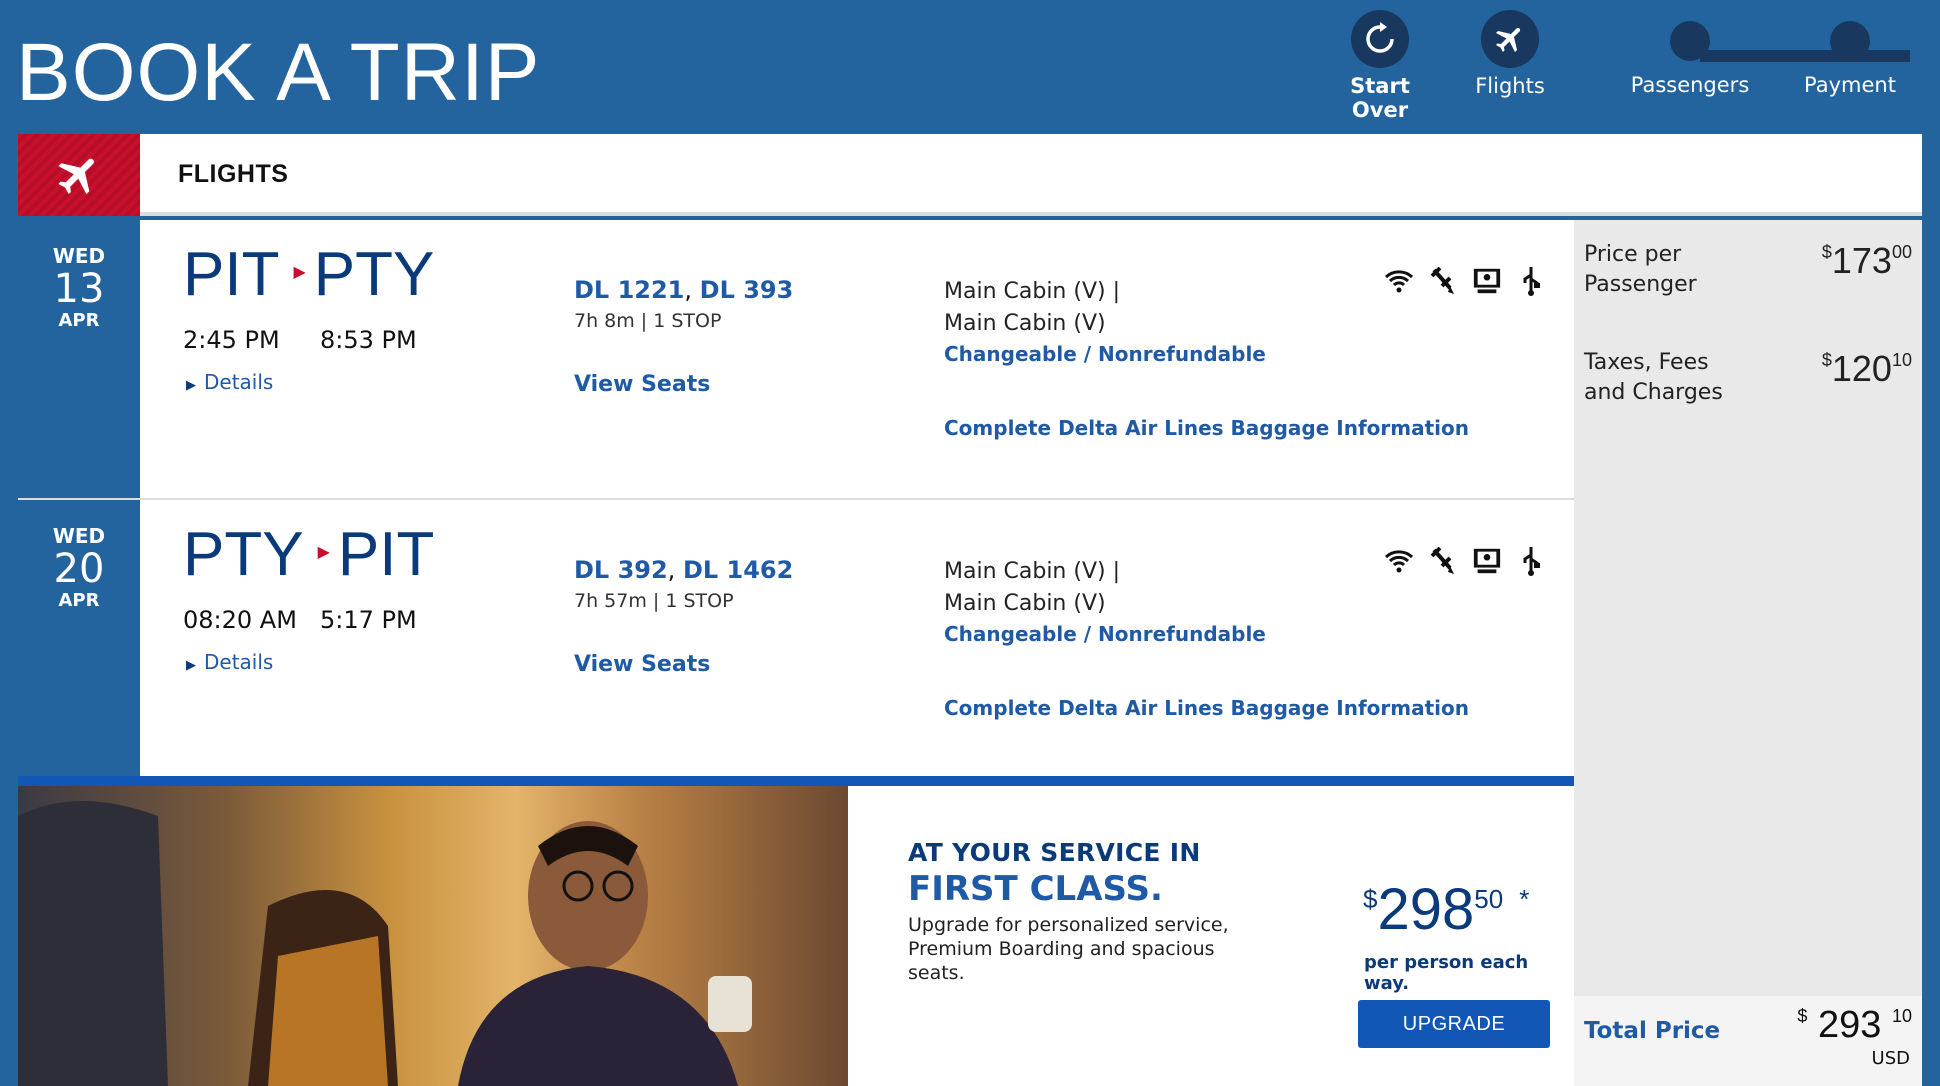  I want to click on date-day: 20, so click(79, 569).